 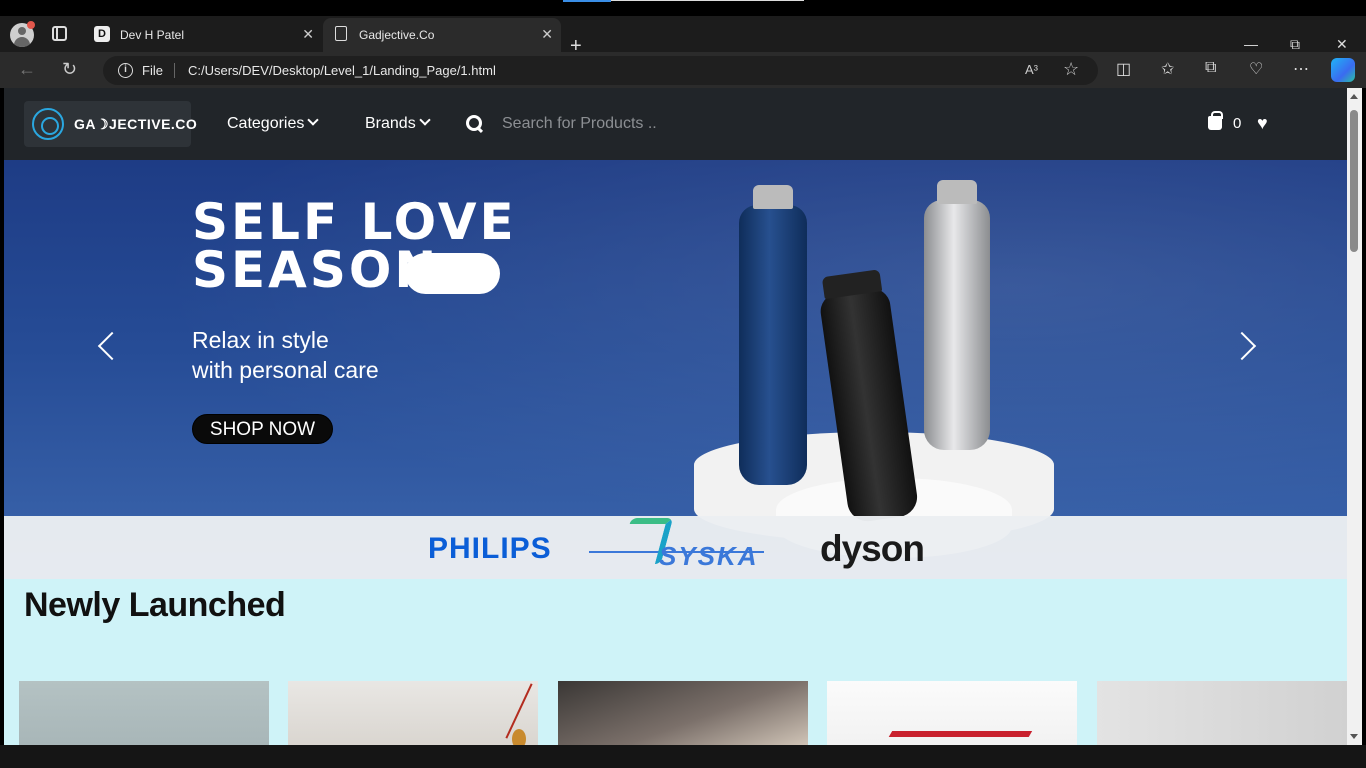 What do you see at coordinates (474, 123) in the screenshot?
I see `search-icon` at bounding box center [474, 123].